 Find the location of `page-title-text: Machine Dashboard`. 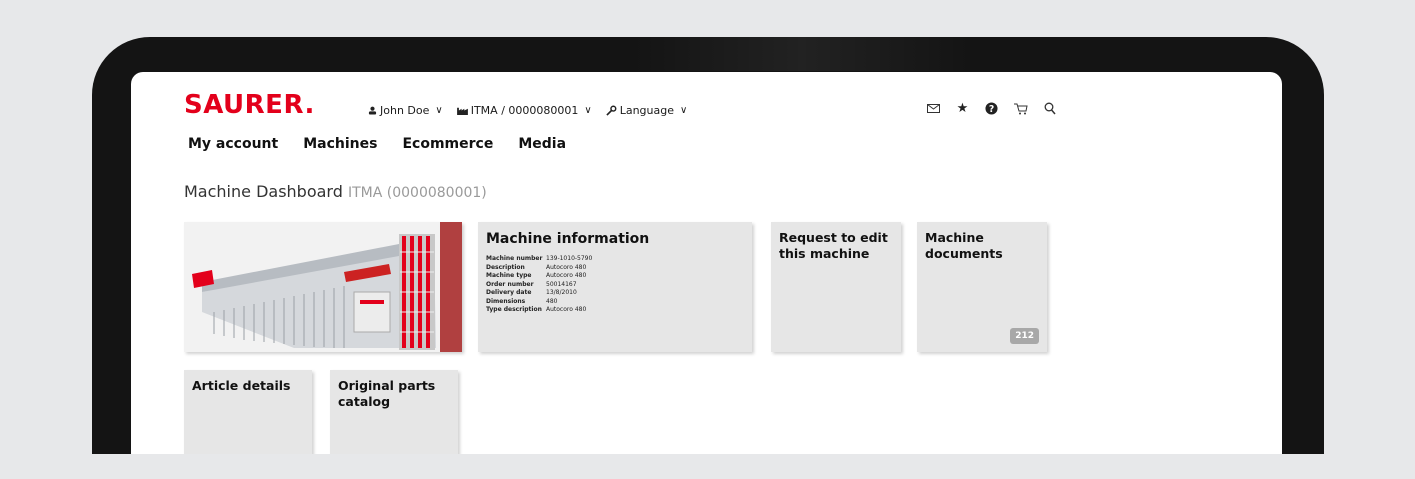

page-title-text: Machine Dashboard is located at coordinates (263, 191).